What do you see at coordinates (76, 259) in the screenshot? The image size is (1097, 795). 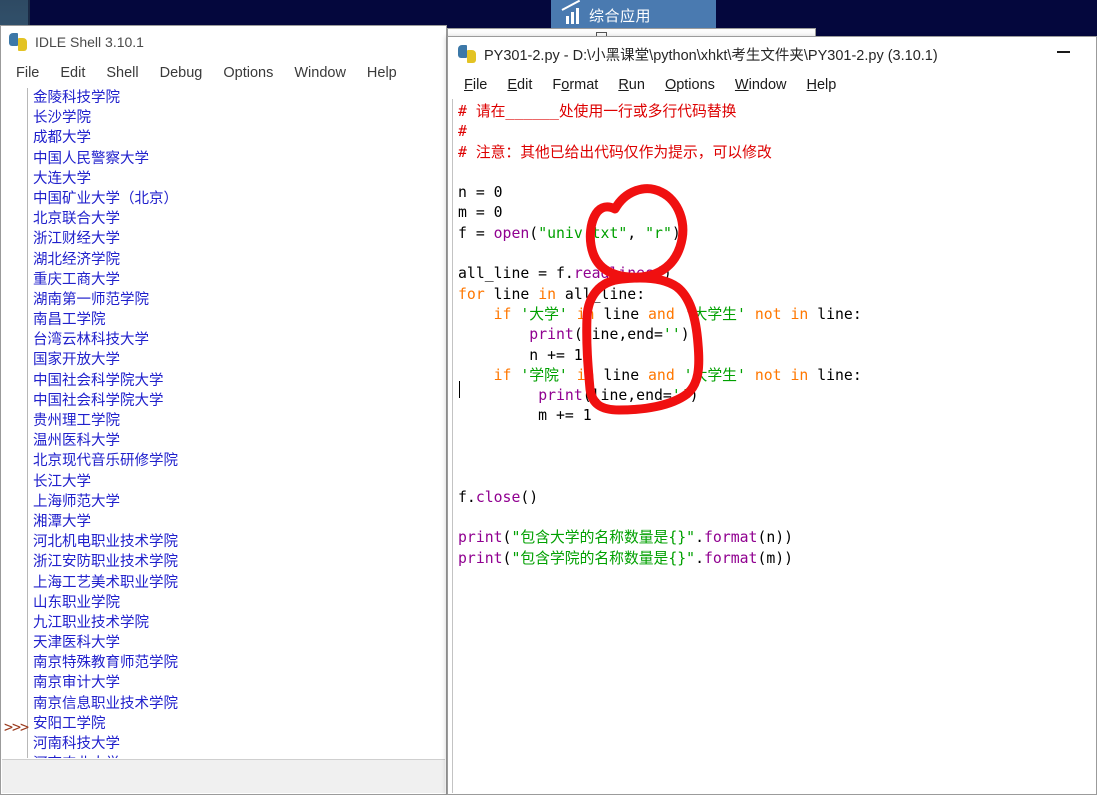 I see `shell-output-line: 湖北经济学院` at bounding box center [76, 259].